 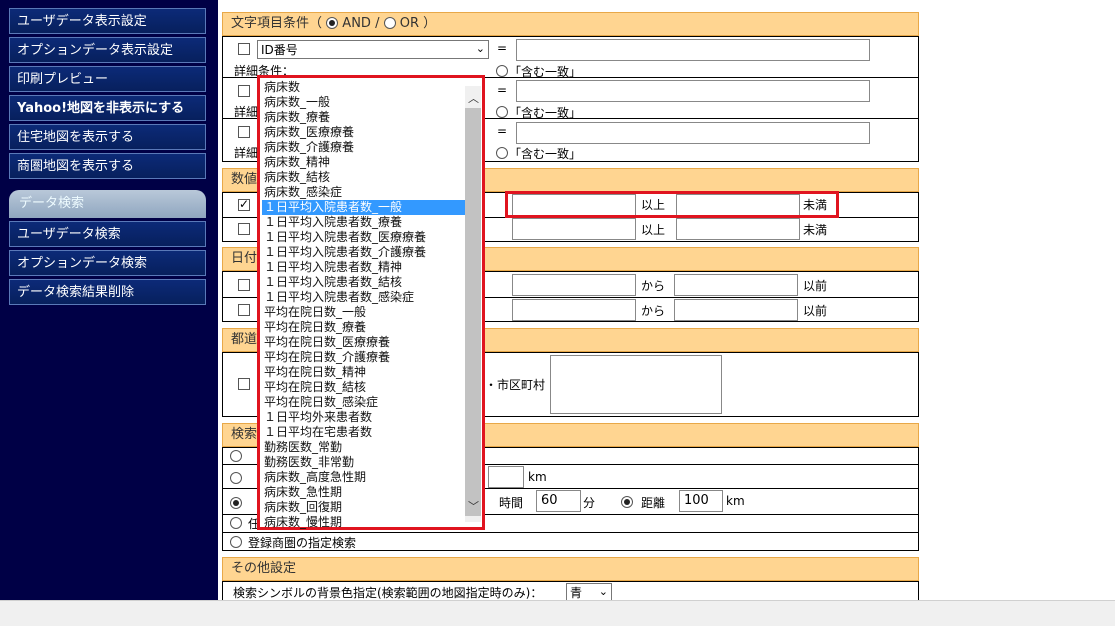 I want to click on dropdown-option: １日平均入院患者数_感染症, so click(x=366, y=297).